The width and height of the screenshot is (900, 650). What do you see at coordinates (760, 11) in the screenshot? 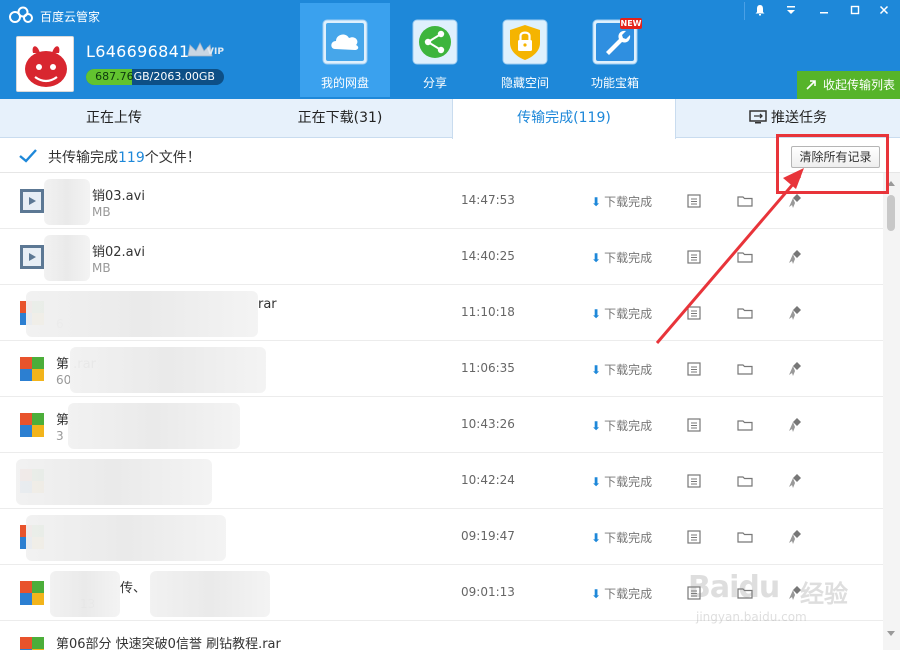
I see `notification-bell-icon` at bounding box center [760, 11].